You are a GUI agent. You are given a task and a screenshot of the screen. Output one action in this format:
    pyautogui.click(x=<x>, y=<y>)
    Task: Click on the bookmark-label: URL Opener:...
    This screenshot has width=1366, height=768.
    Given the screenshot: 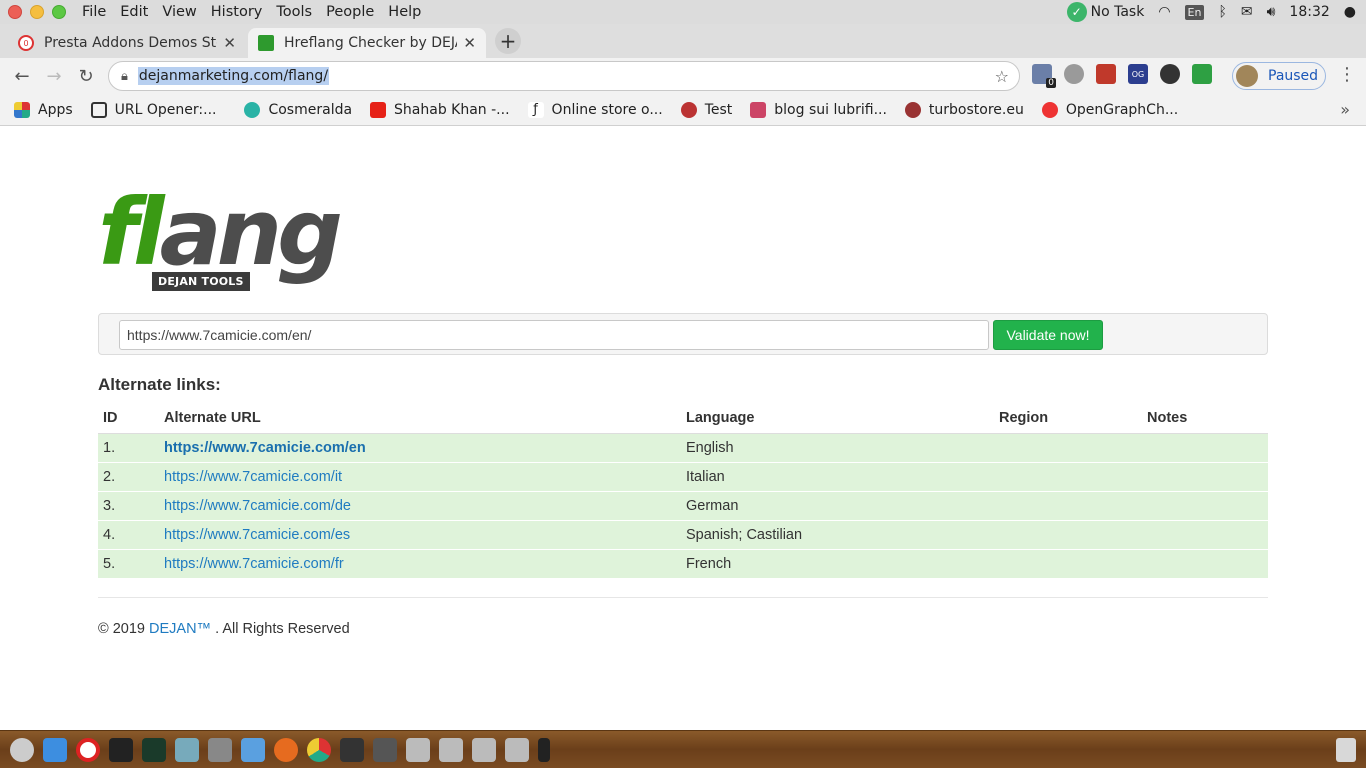 What is the action you would take?
    pyautogui.click(x=165, y=109)
    